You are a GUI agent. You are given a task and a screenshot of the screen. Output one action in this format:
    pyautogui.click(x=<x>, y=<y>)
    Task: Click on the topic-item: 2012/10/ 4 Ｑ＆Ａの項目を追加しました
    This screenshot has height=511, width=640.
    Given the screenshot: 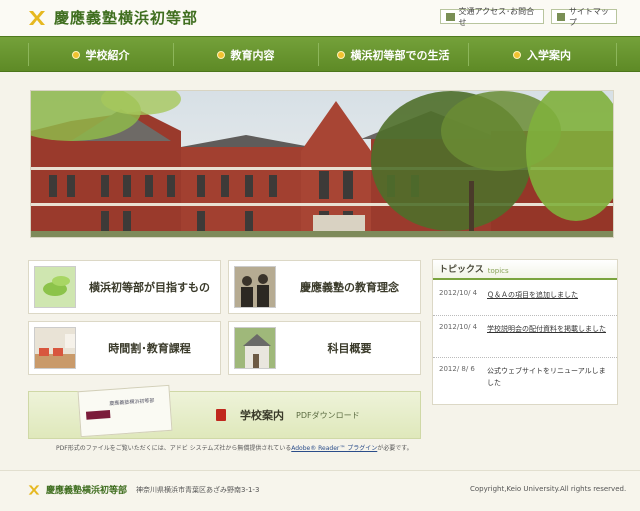 What is the action you would take?
    pyautogui.click(x=525, y=299)
    